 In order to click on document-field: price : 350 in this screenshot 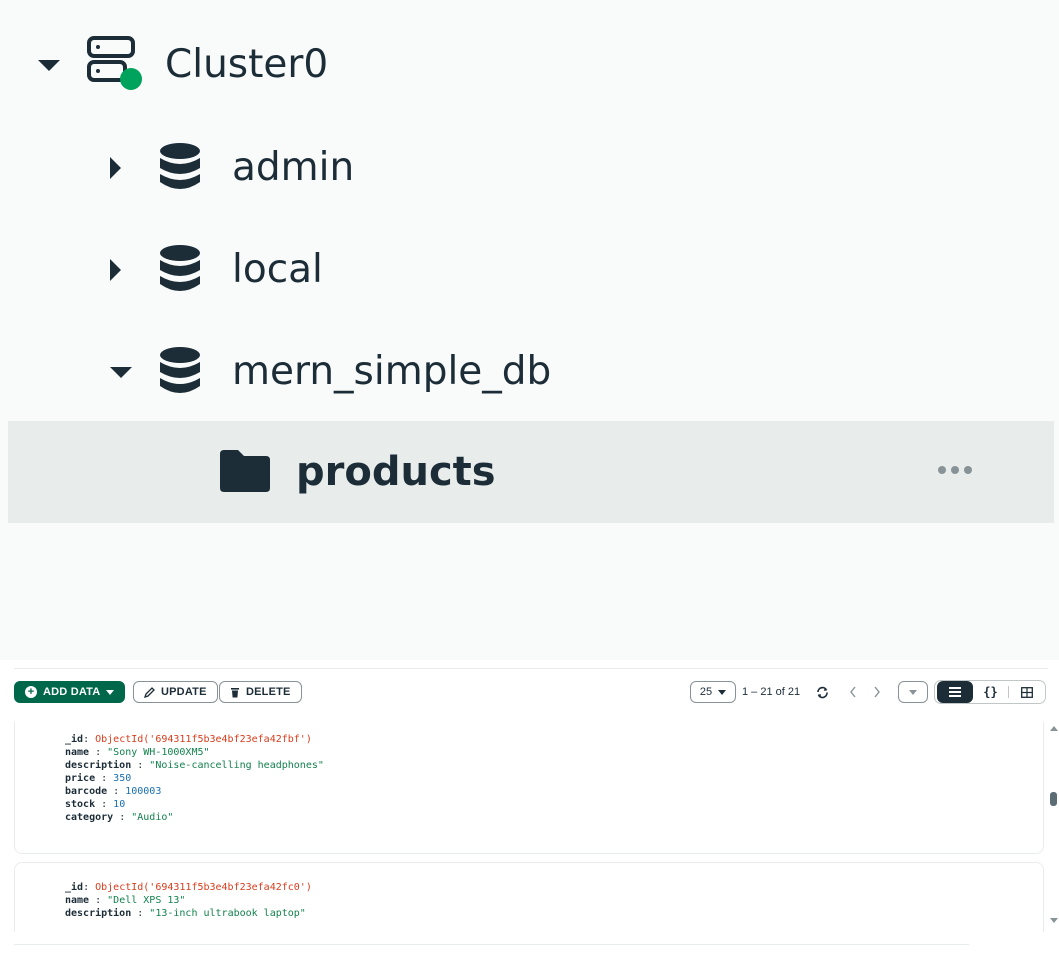, I will do `click(98, 778)`.